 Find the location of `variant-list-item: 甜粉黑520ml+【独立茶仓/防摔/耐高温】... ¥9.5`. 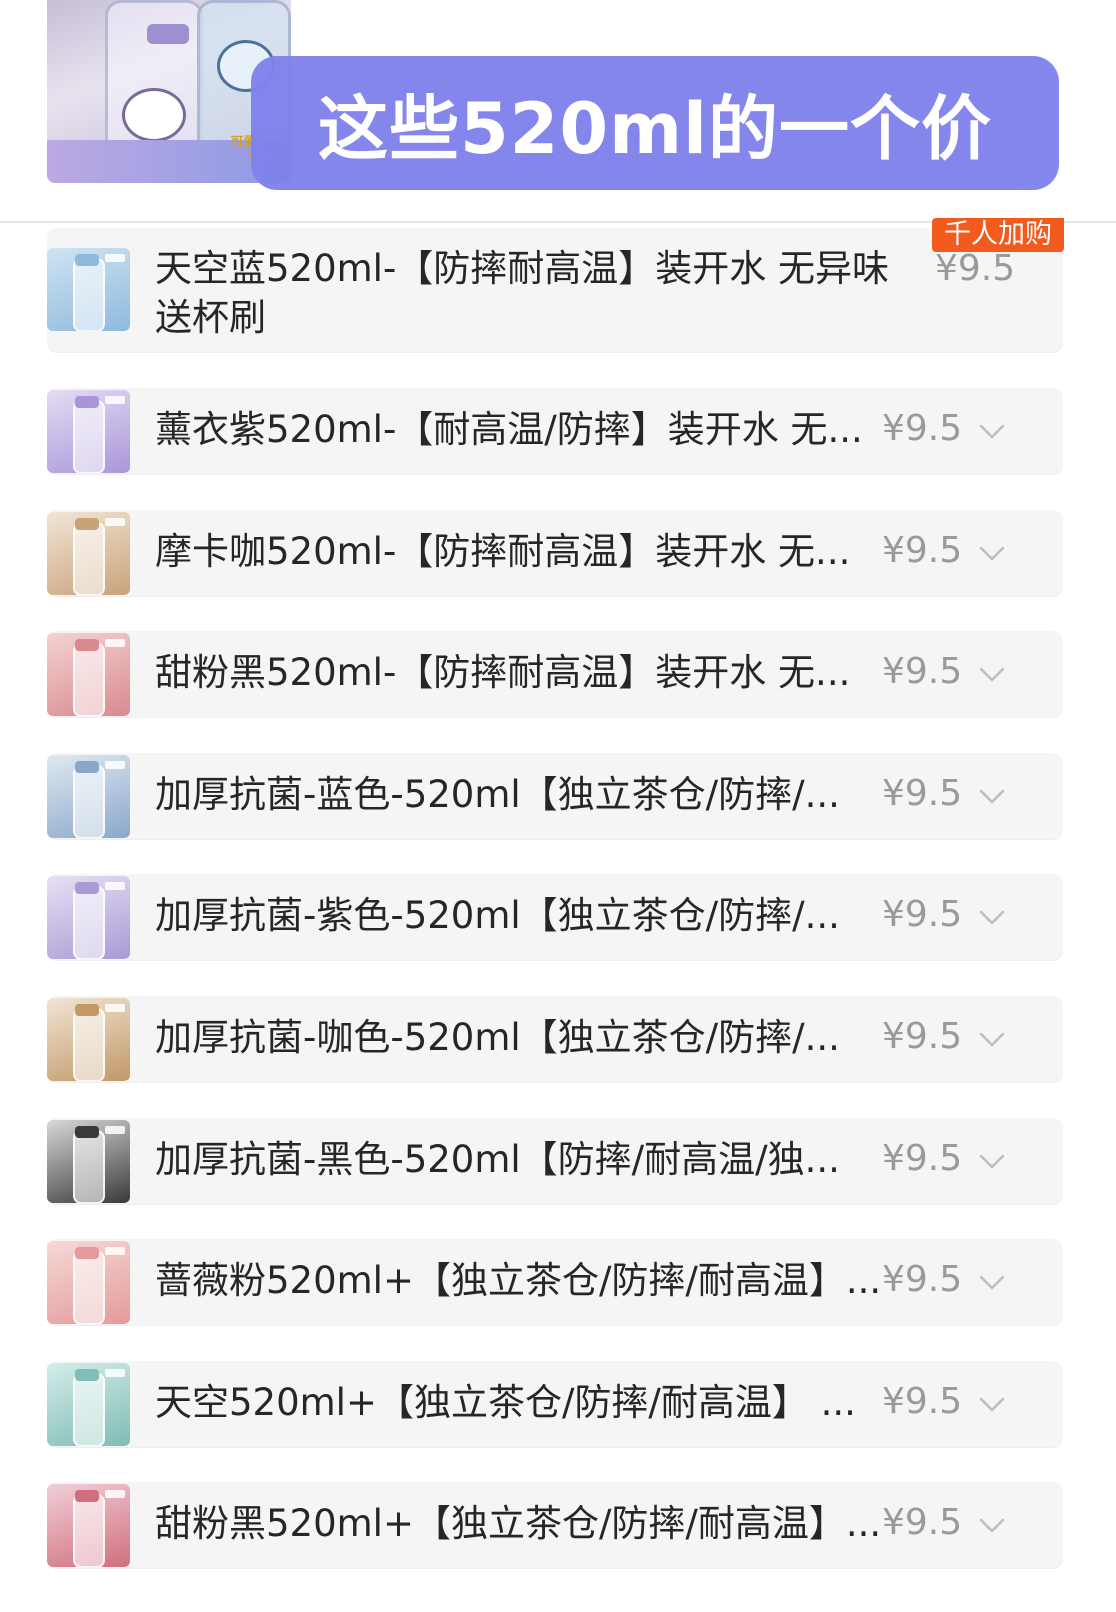

variant-list-item: 甜粉黑520ml+【独立茶仓/防摔/耐高温】... ¥9.5 is located at coordinates (555, 1525).